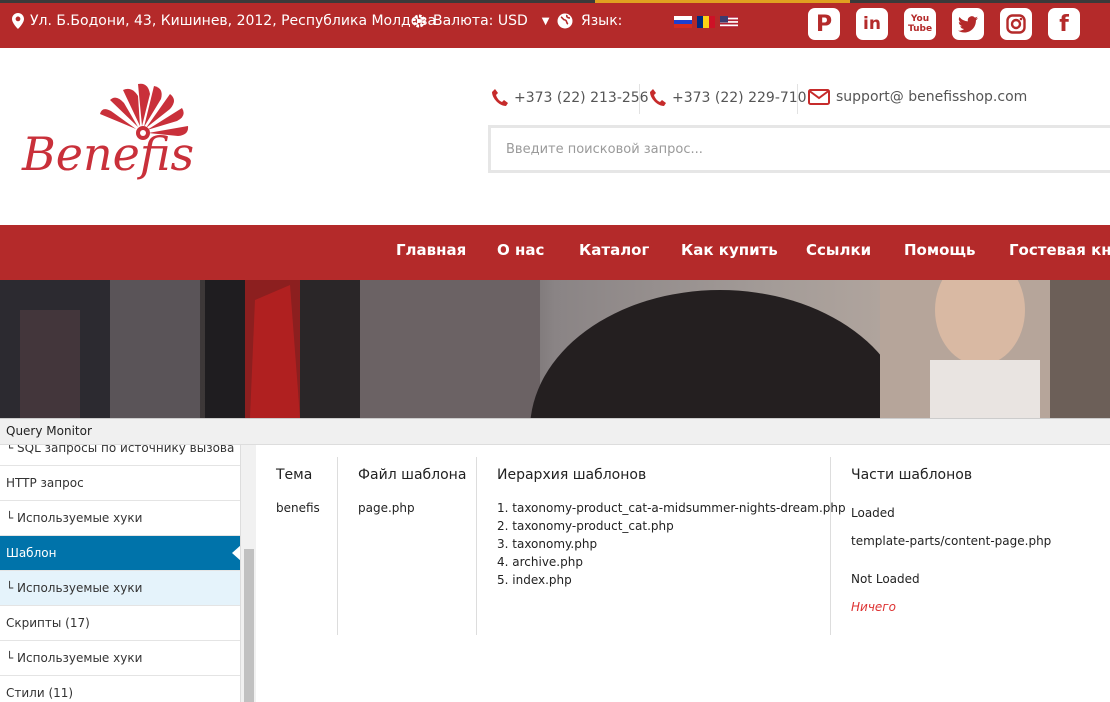  What do you see at coordinates (932, 97) in the screenshot?
I see `email-text: support@ benefisshop.com` at bounding box center [932, 97].